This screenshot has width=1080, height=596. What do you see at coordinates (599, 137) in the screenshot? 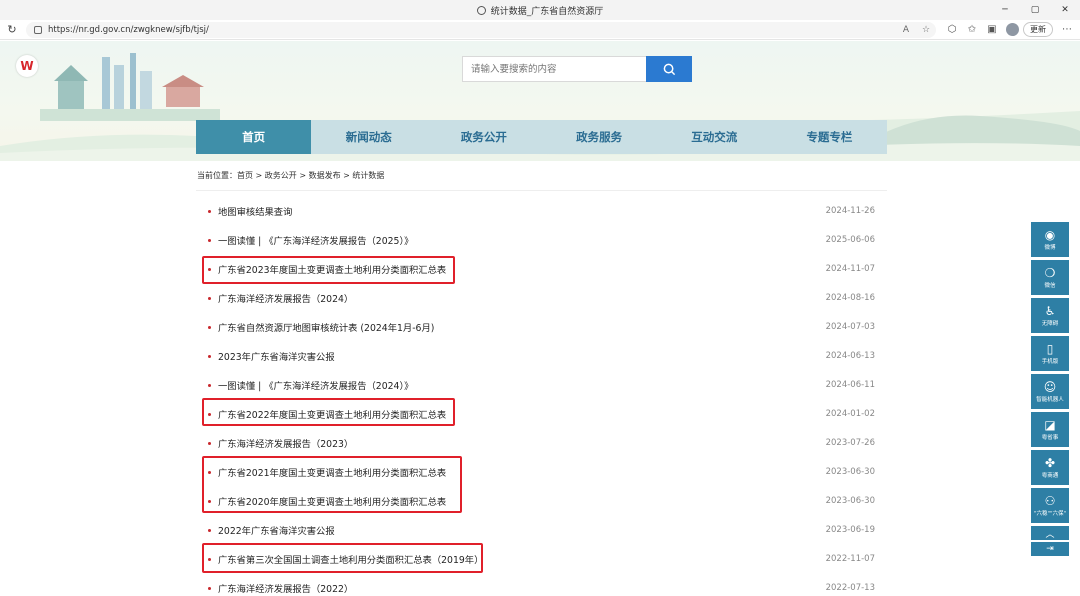
I see `nav-government-services: 政务服务` at bounding box center [599, 137].